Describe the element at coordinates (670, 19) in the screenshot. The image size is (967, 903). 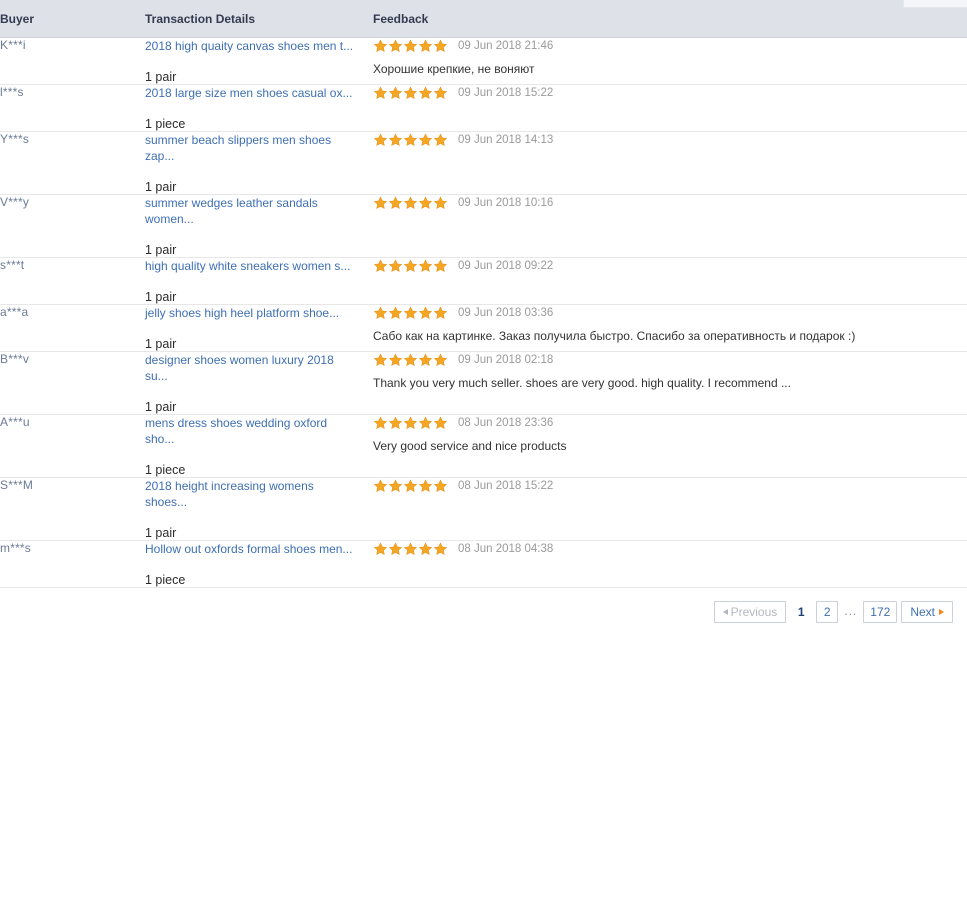
I see `column-header-feedback: Feedback` at that location.